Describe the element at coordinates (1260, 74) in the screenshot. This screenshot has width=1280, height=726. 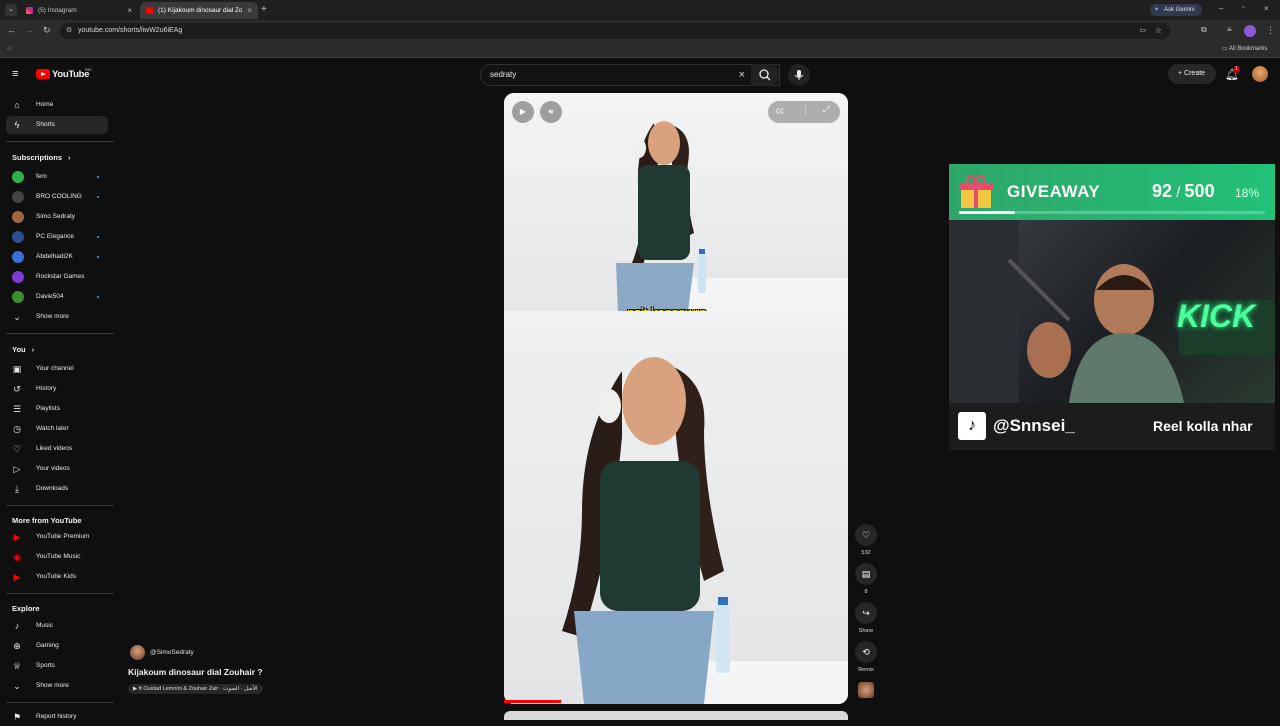
I see `account-avatar` at that location.